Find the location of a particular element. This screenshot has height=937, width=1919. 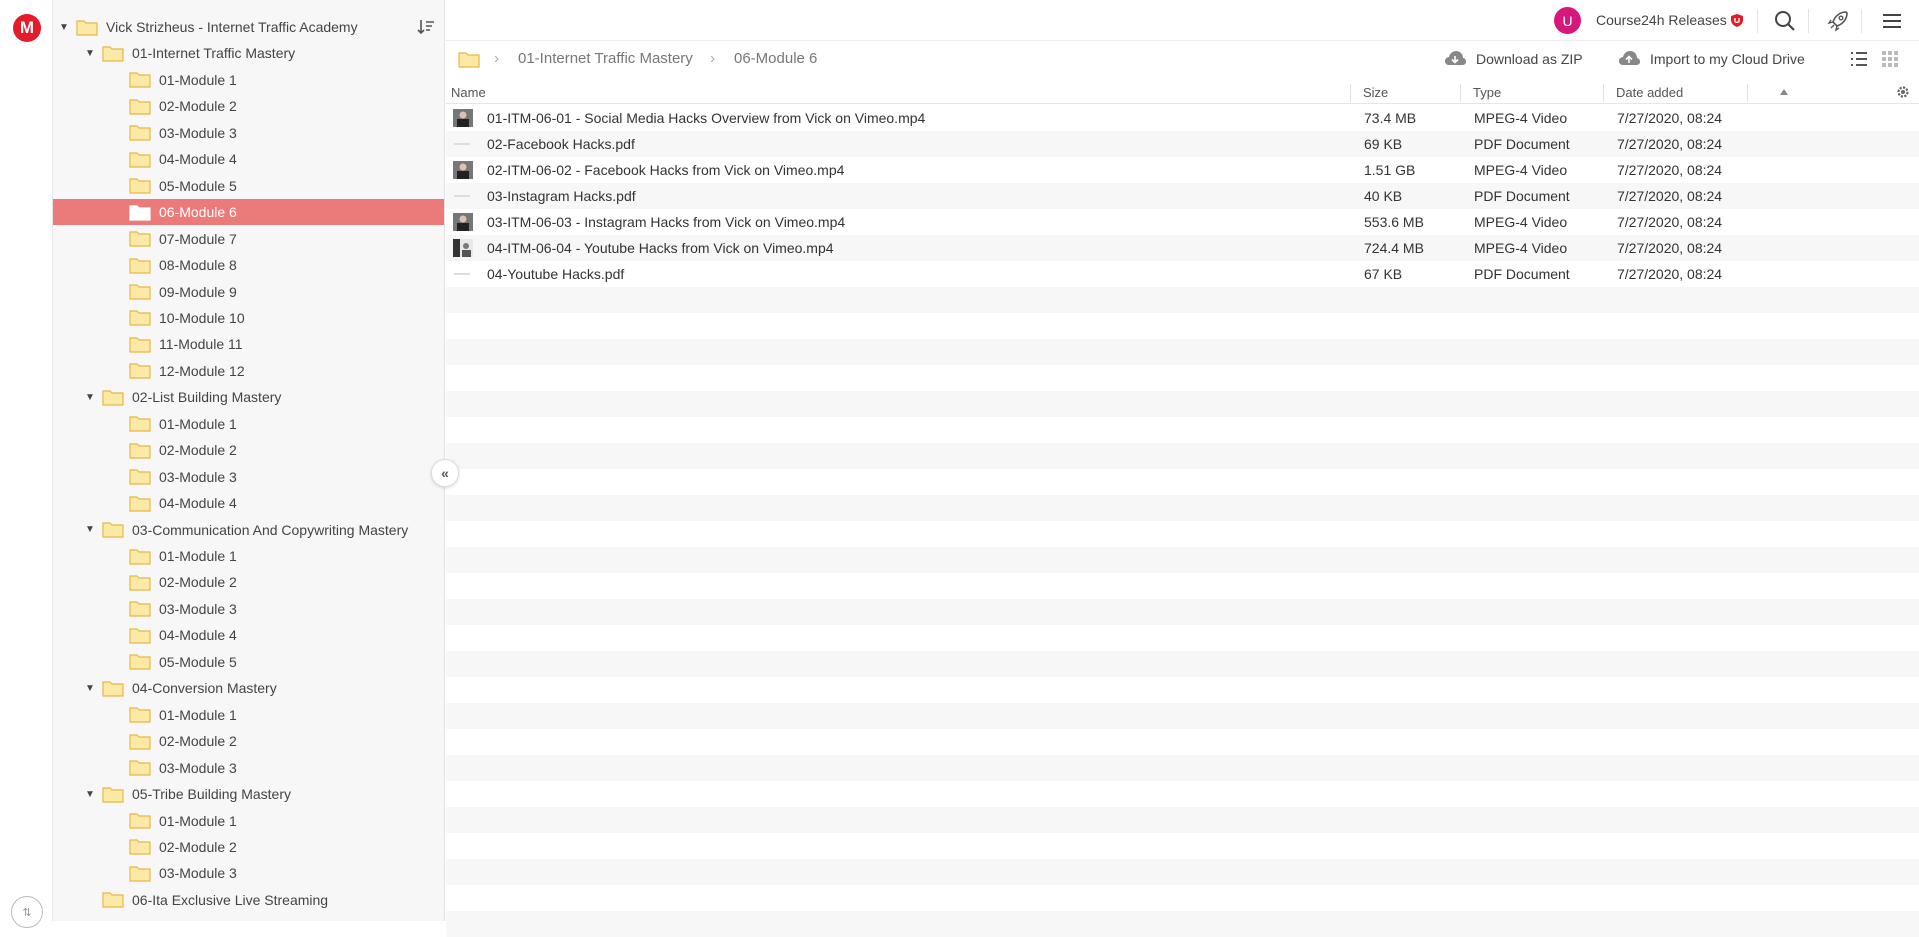

tree-item-folder: ▼ 02-List Building Mastery is located at coordinates (248, 397).